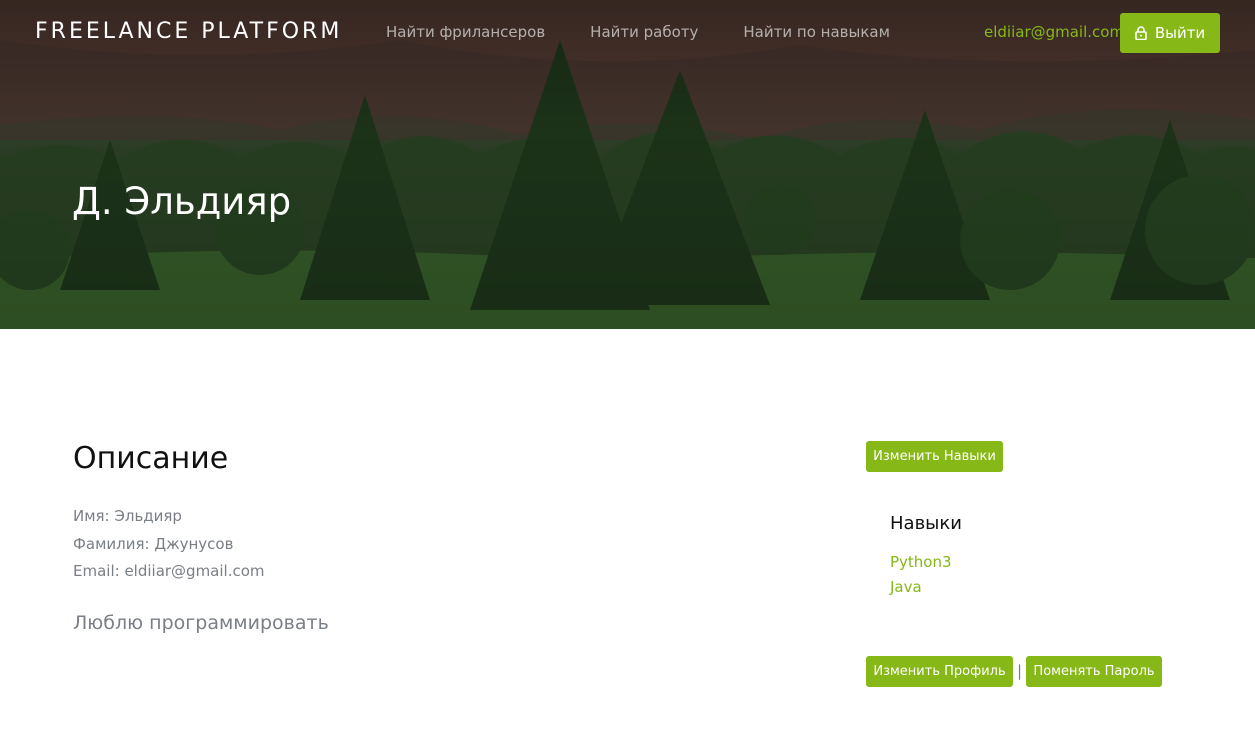 The width and height of the screenshot is (1255, 748). Describe the element at coordinates (465, 32) in the screenshot. I see `nav-link-find-freelancers: Найти фрилансеров` at that location.